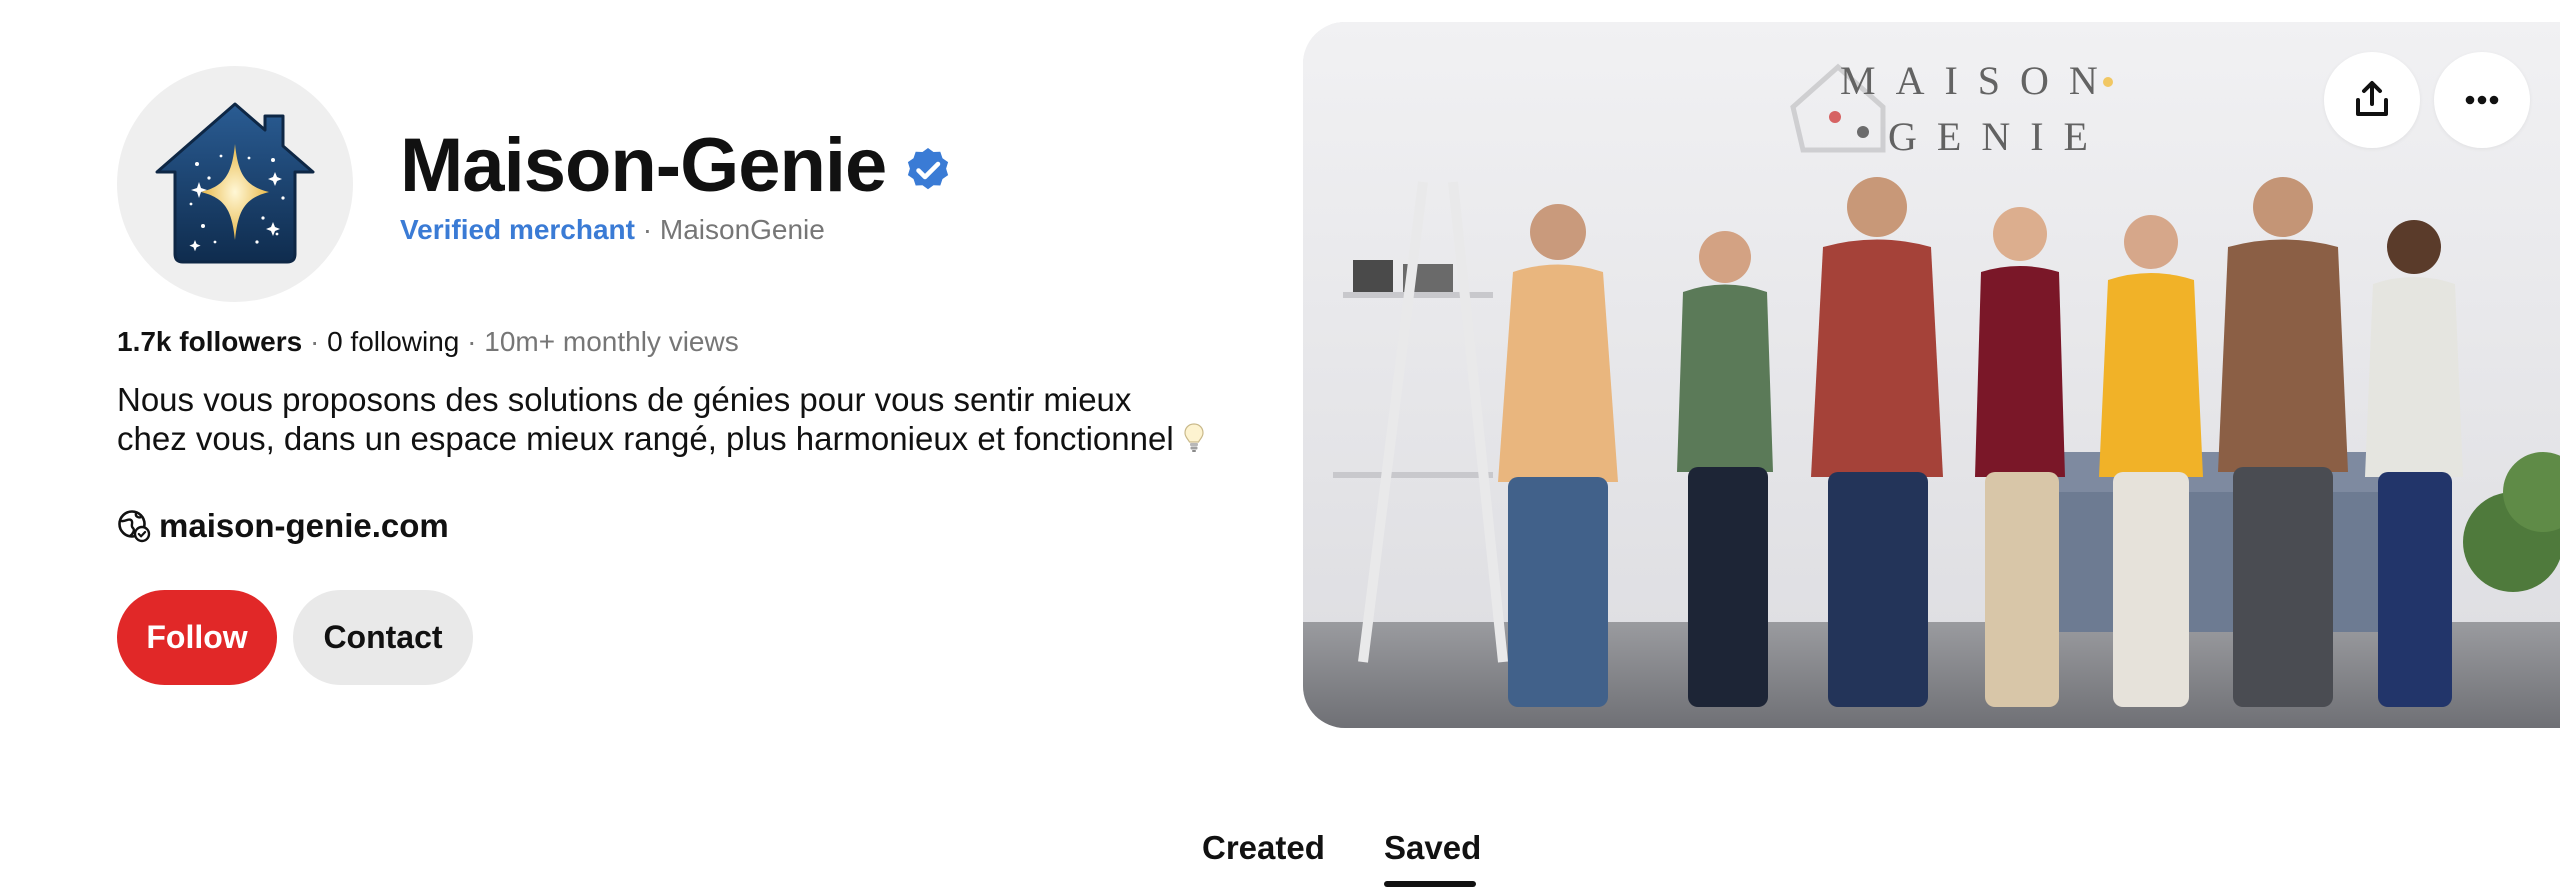 This screenshot has width=2560, height=892. I want to click on tab-saved: Saved, so click(1432, 848).